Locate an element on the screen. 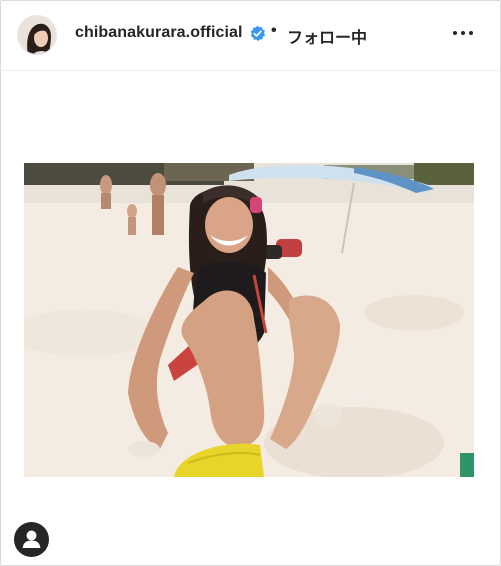 Image resolution: width=501 pixels, height=566 pixels. profile-avatar is located at coordinates (37, 35).